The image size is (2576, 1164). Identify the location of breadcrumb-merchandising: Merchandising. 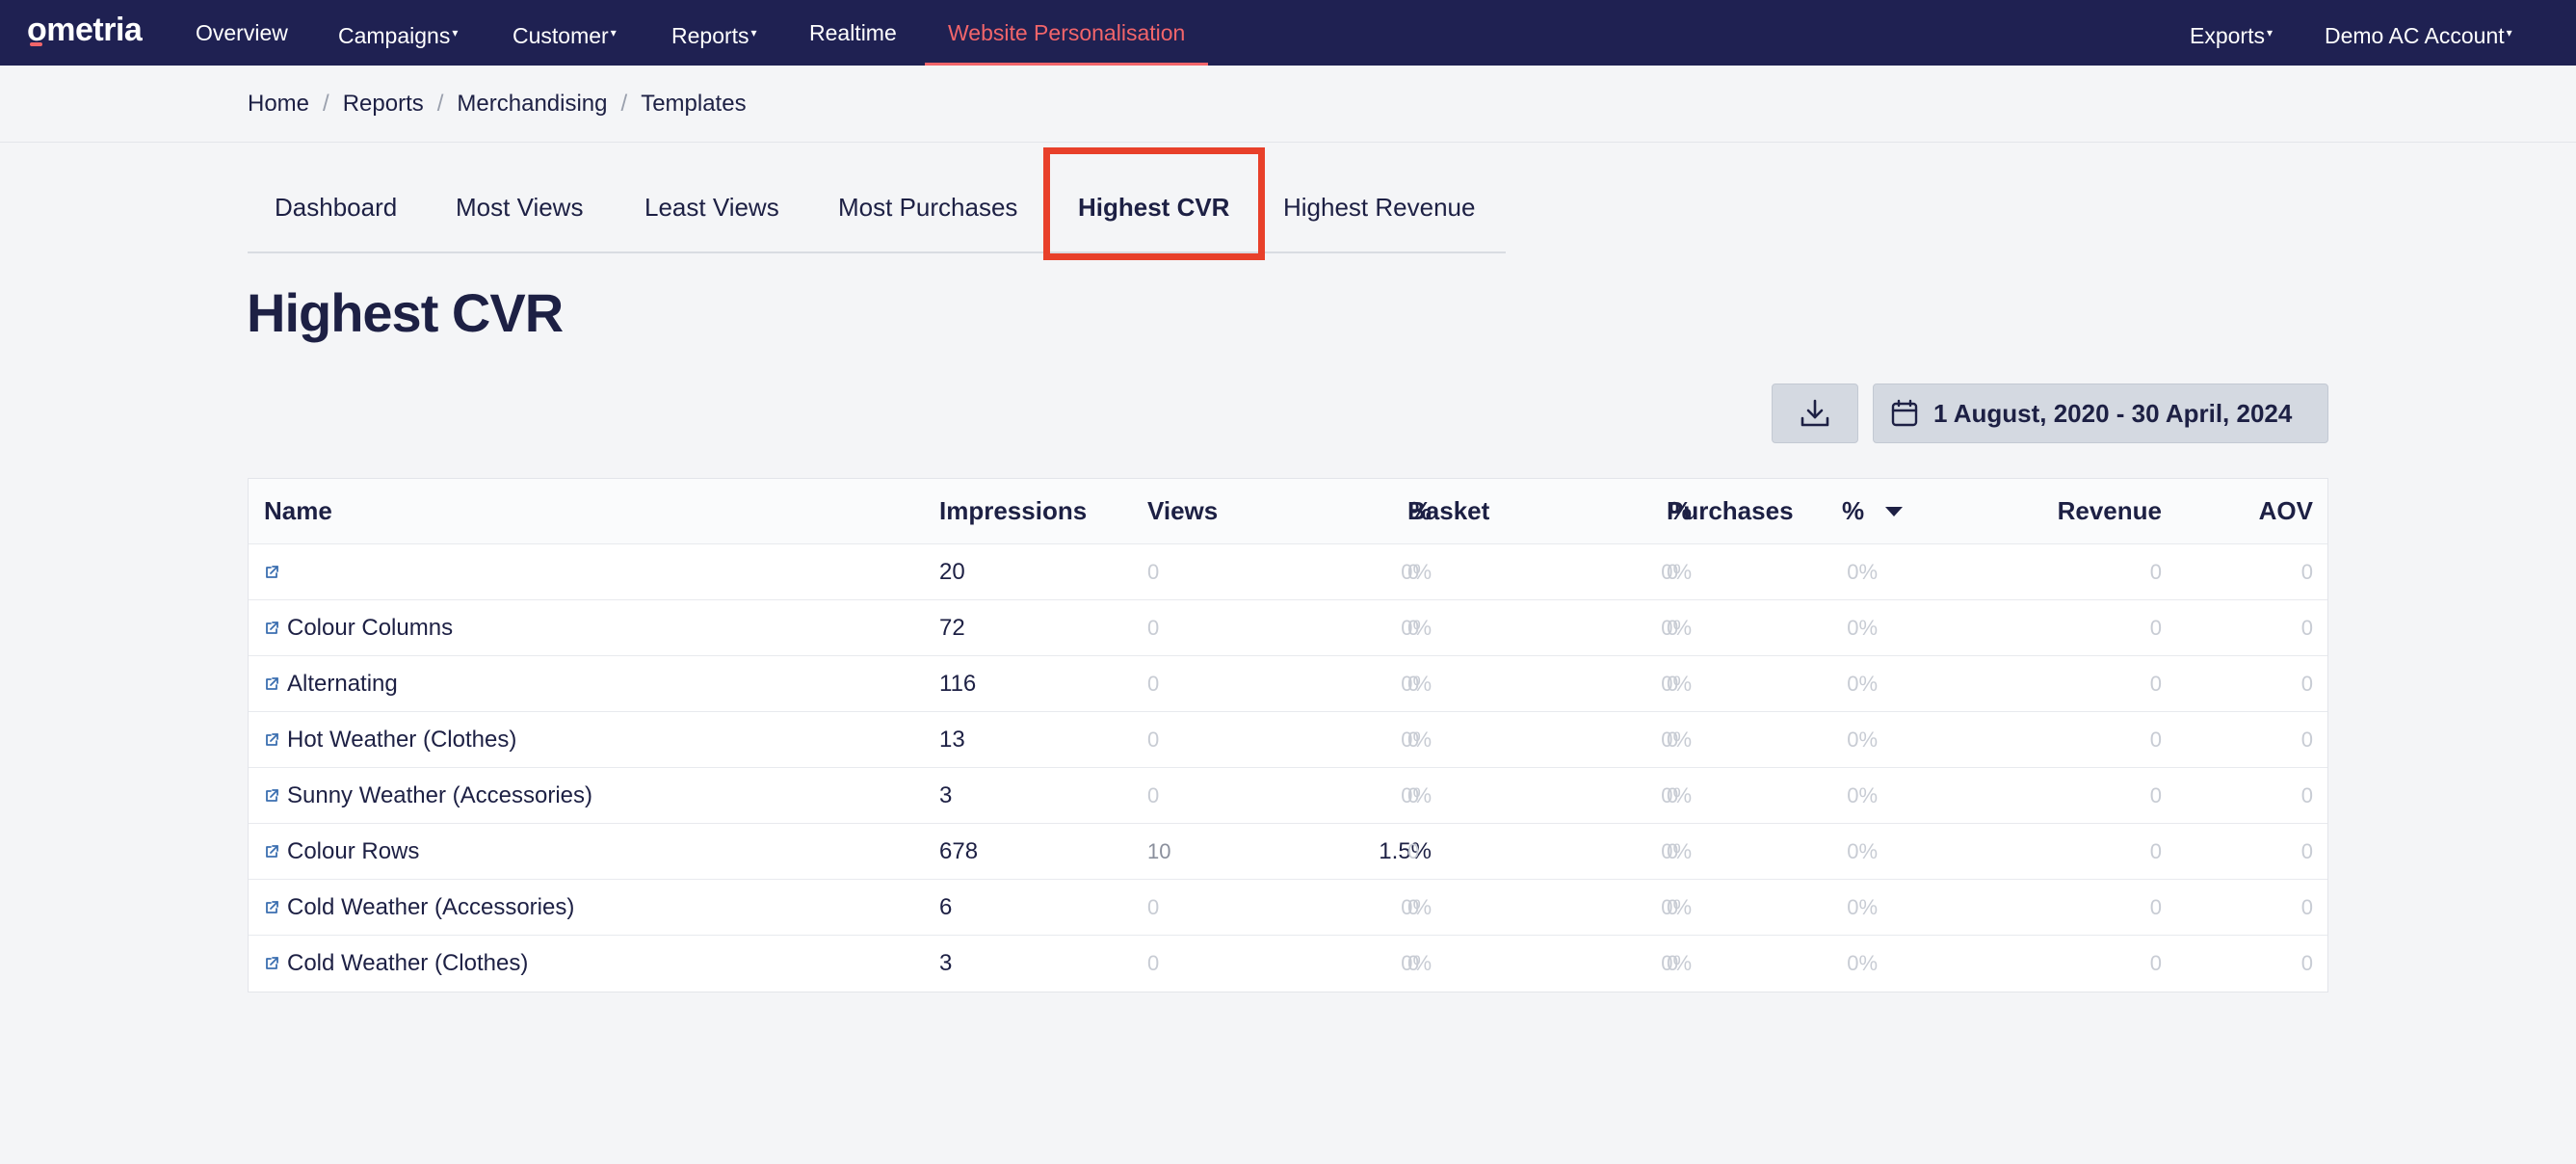
(532, 104).